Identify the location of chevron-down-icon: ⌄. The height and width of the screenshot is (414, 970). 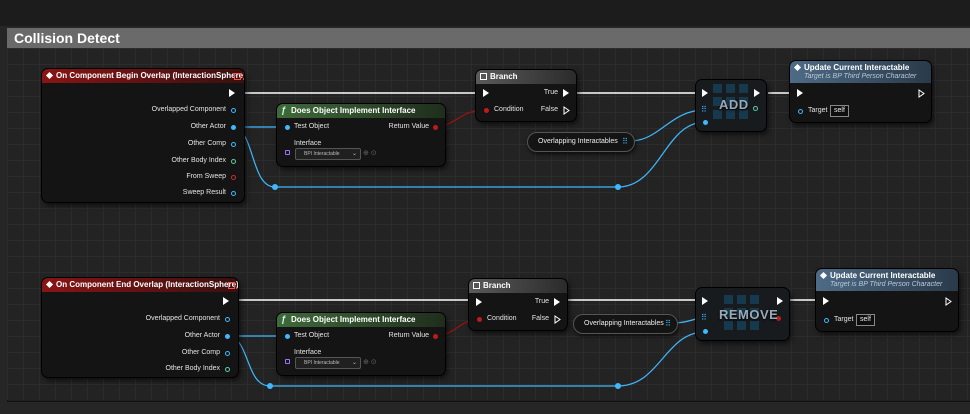
(354, 363).